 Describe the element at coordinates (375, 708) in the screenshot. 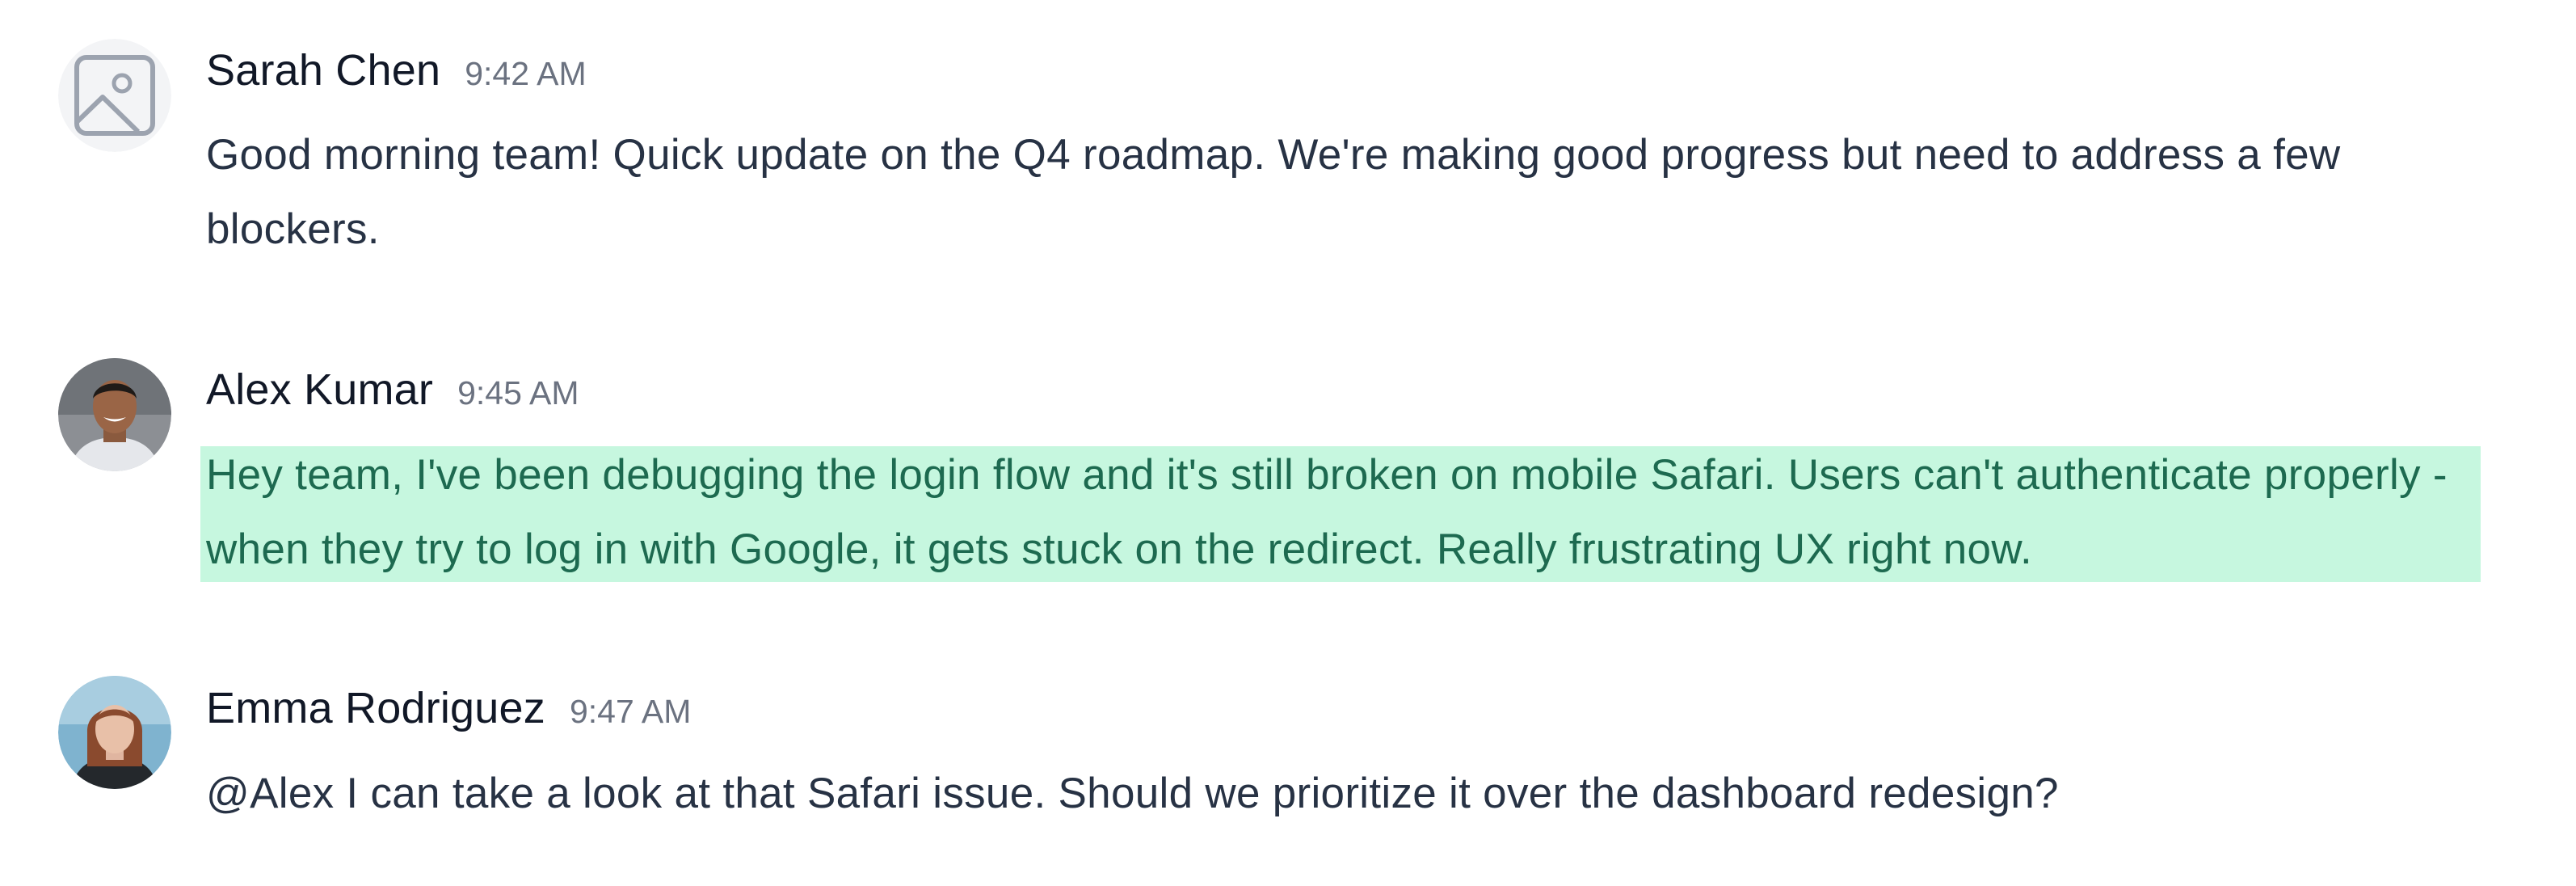

I see `author-name: Emma Rodriguez` at that location.